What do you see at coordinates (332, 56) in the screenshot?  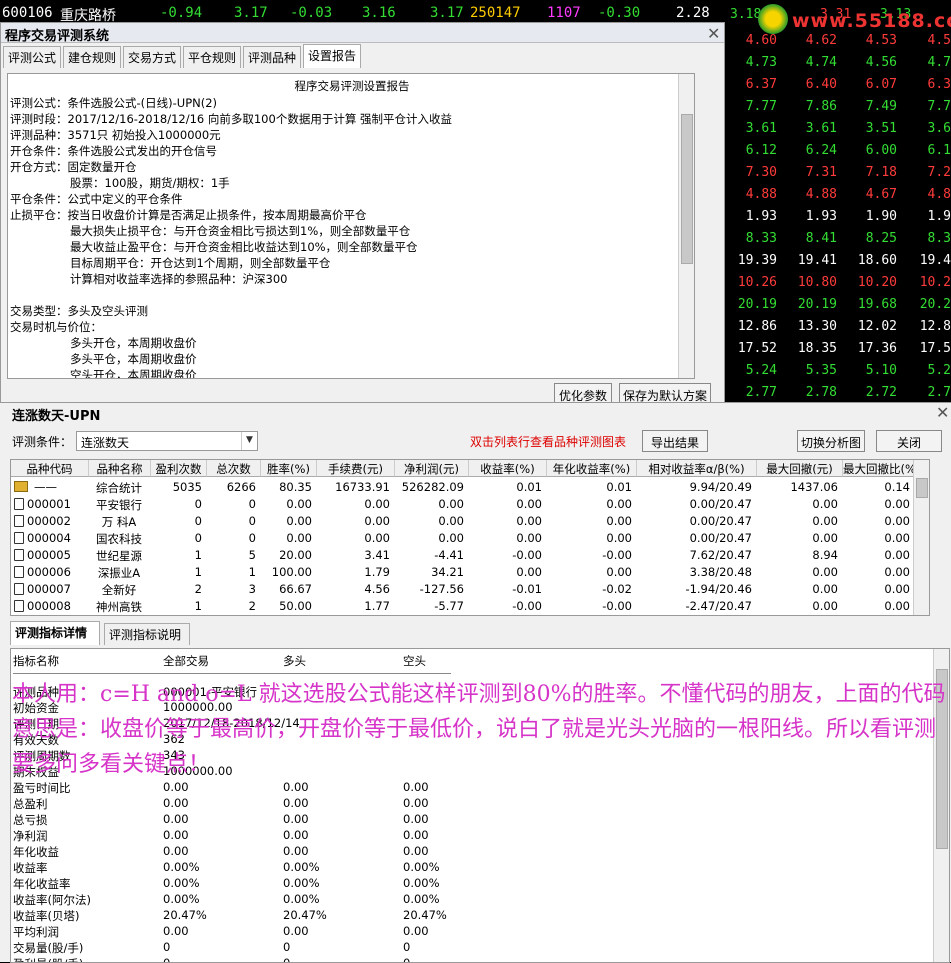 I see `tab-settings-report: 设置报告` at bounding box center [332, 56].